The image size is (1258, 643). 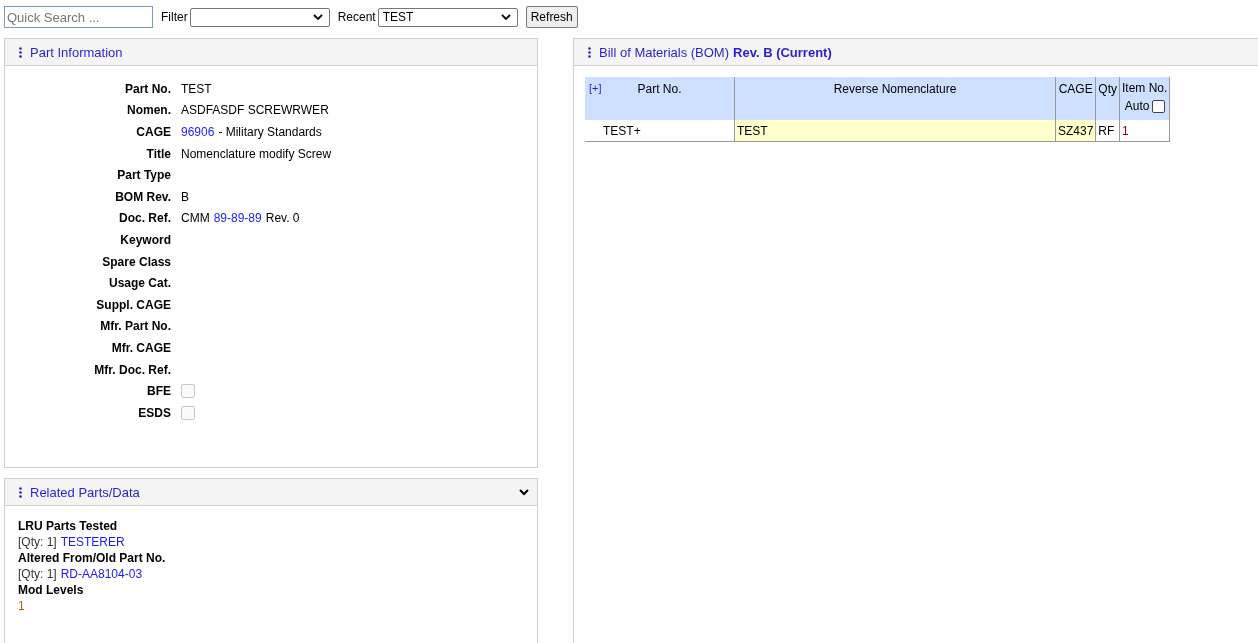 I want to click on table-cell: TEST, so click(x=895, y=131).